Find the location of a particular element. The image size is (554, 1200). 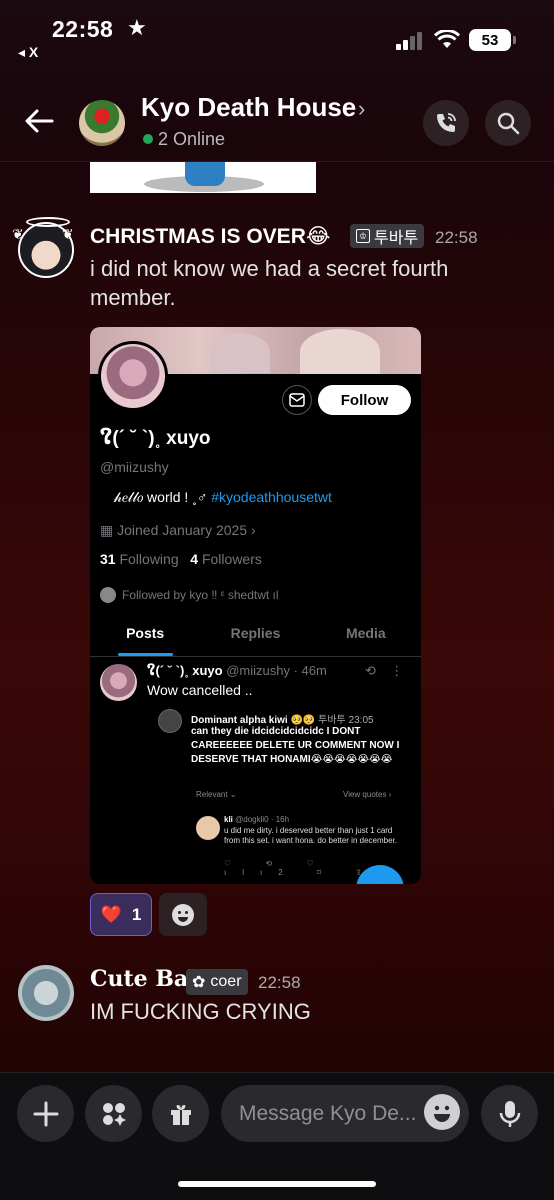

tag-icon: ♔ is located at coordinates (363, 236).